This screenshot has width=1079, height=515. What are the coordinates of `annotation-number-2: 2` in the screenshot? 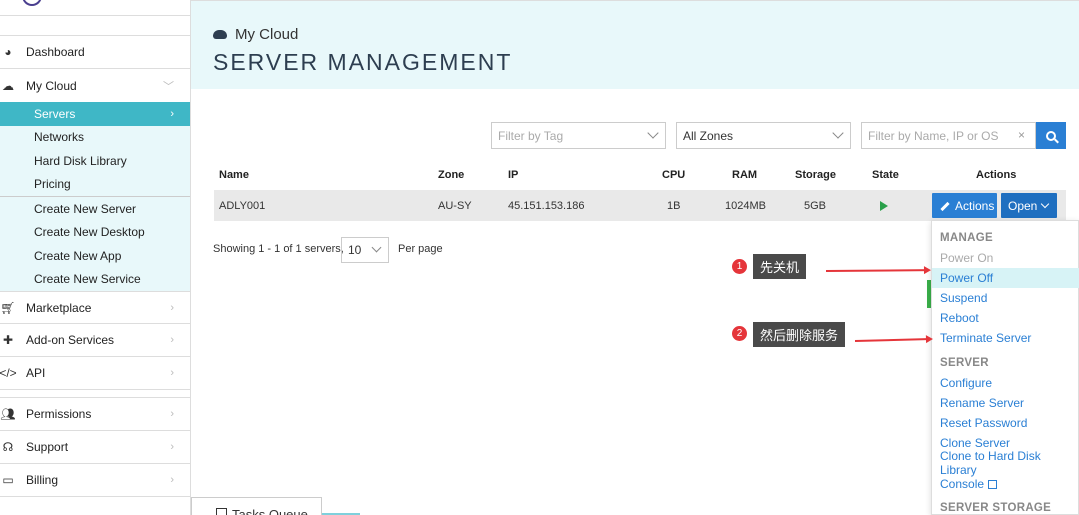 It's located at (739, 333).